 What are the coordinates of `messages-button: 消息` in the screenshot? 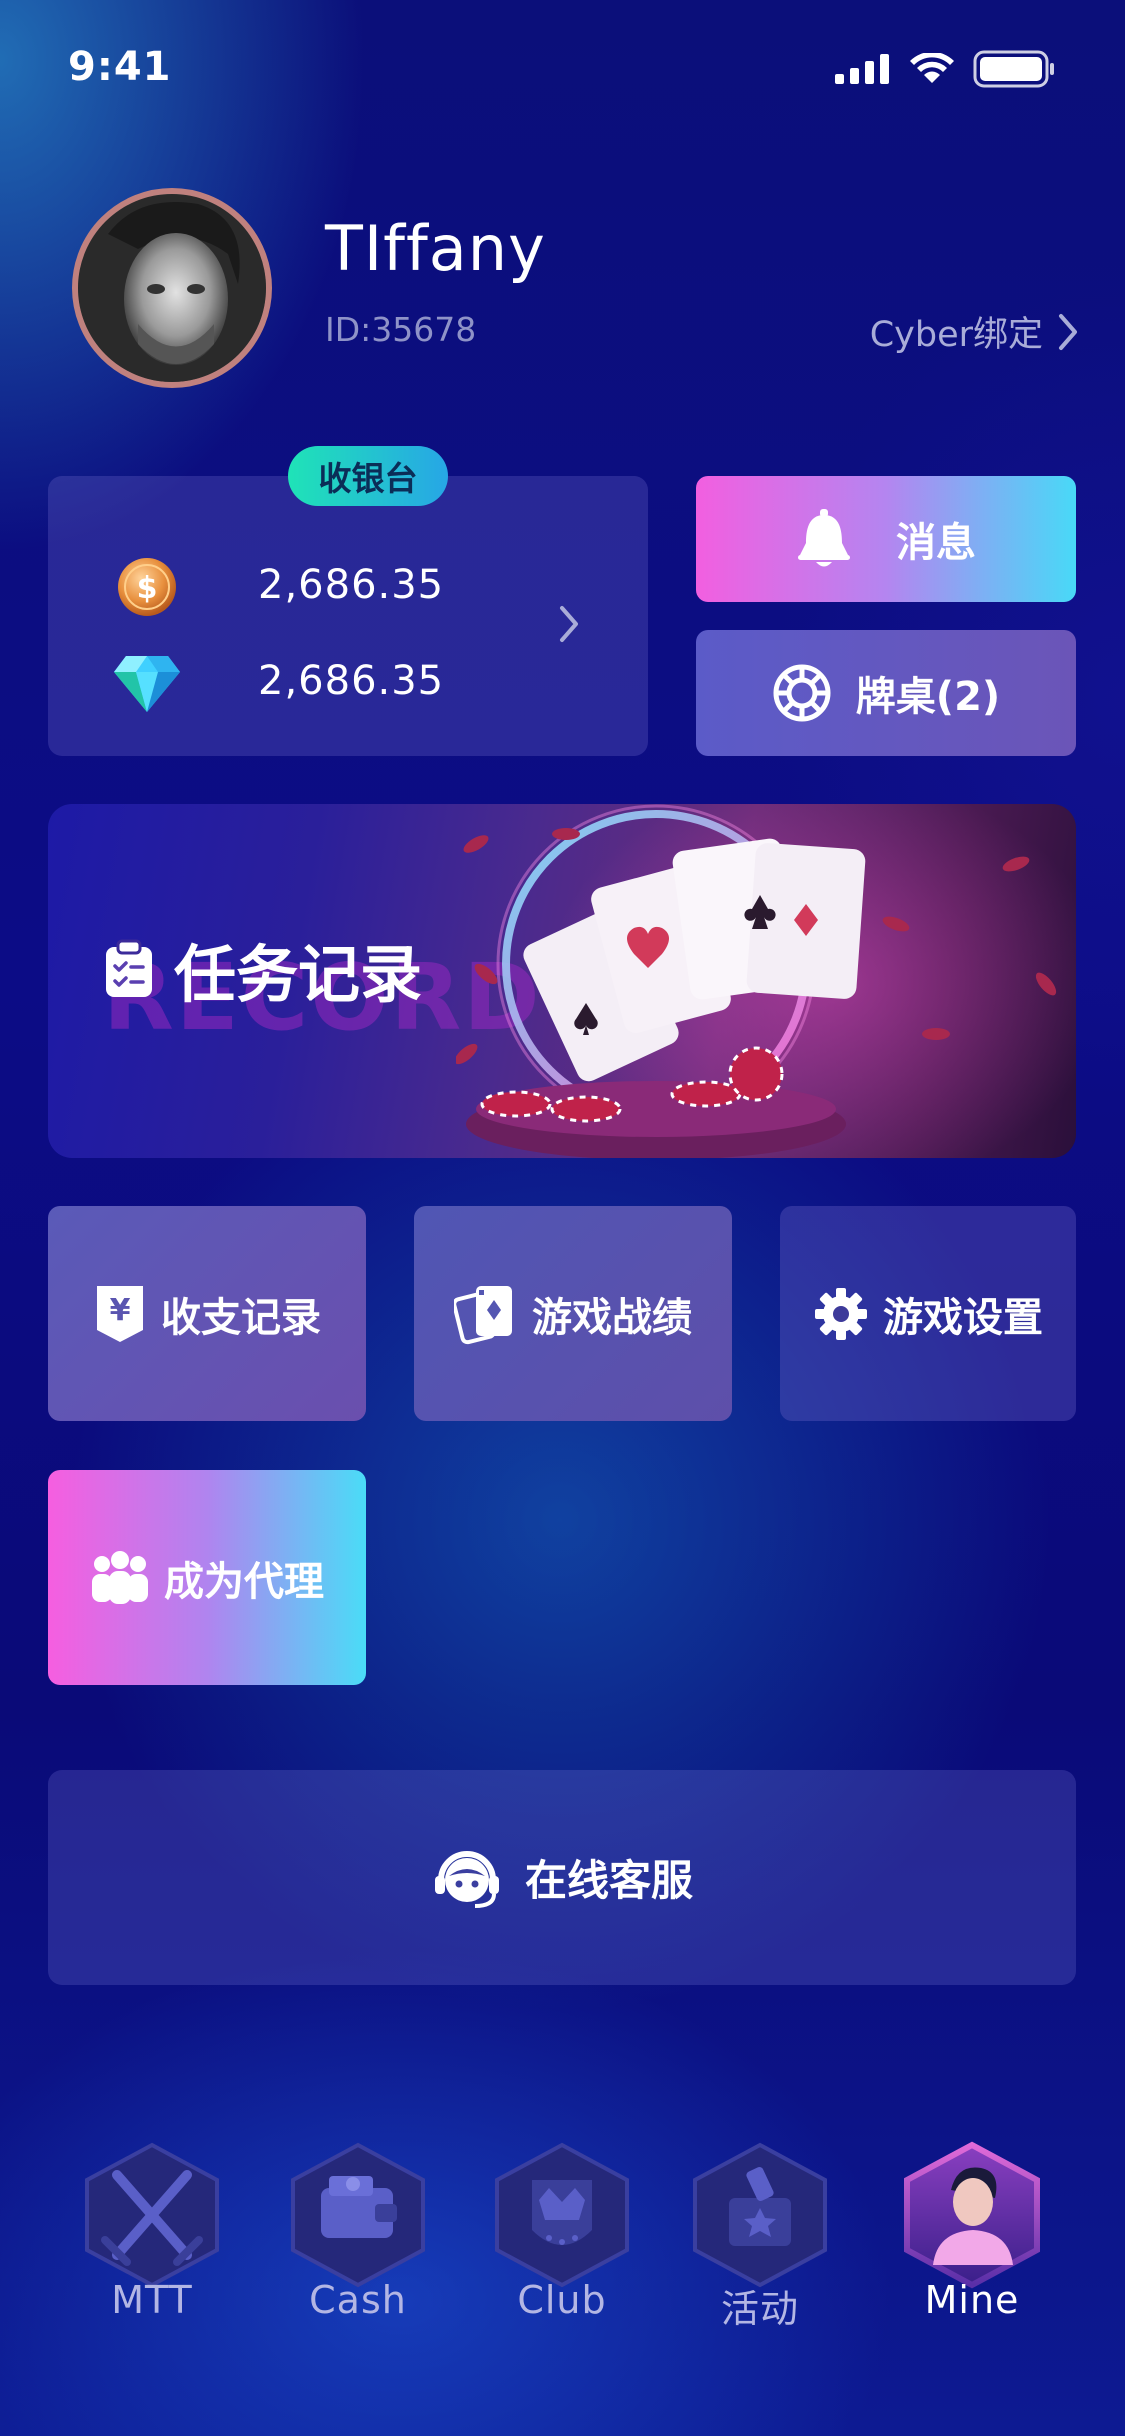 It's located at (886, 539).